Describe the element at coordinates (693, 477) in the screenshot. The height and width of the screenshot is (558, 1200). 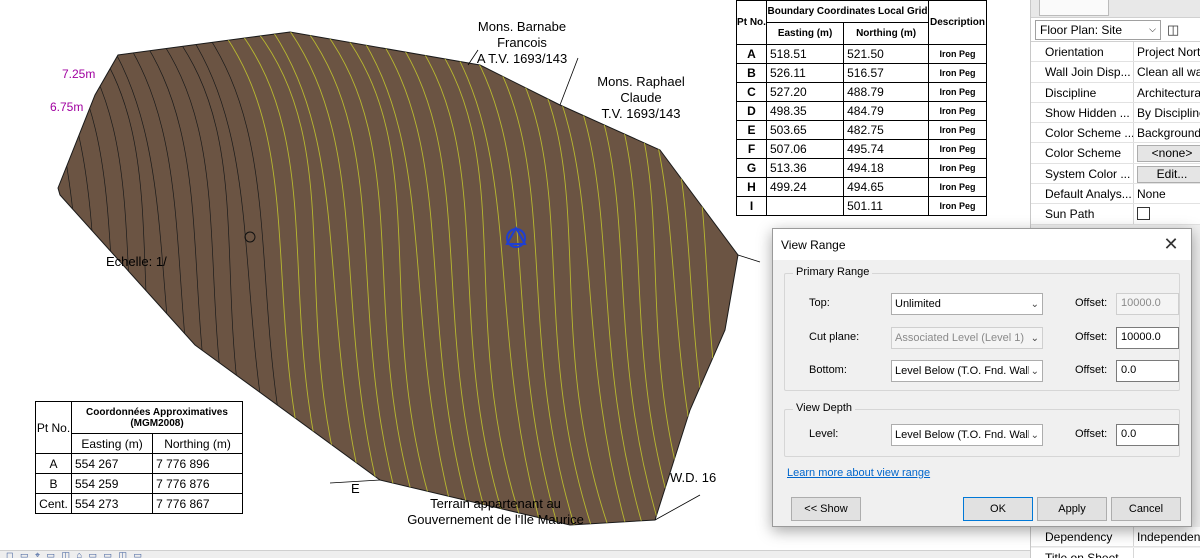
I see `wd-label: W.D. 16` at that location.